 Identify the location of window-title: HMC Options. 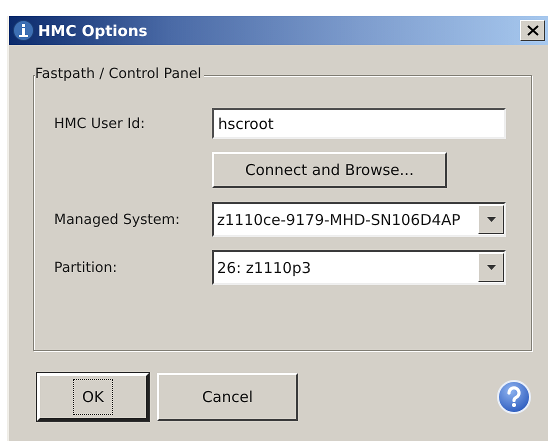
(93, 31).